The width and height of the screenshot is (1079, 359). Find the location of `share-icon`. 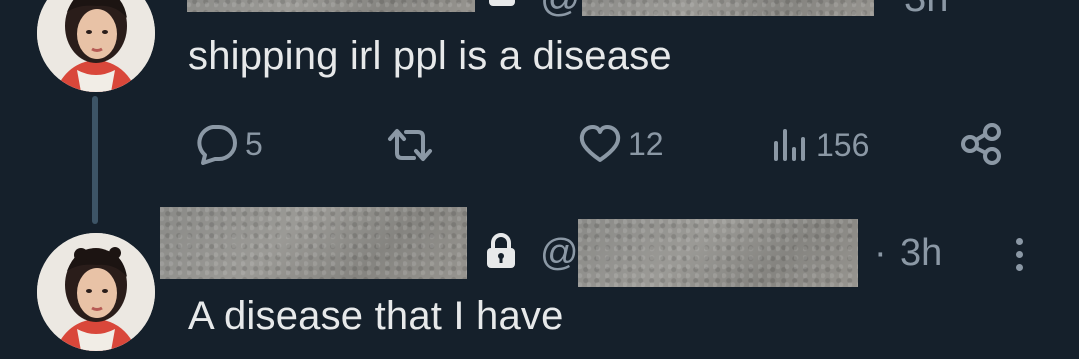

share-icon is located at coordinates (982, 146).